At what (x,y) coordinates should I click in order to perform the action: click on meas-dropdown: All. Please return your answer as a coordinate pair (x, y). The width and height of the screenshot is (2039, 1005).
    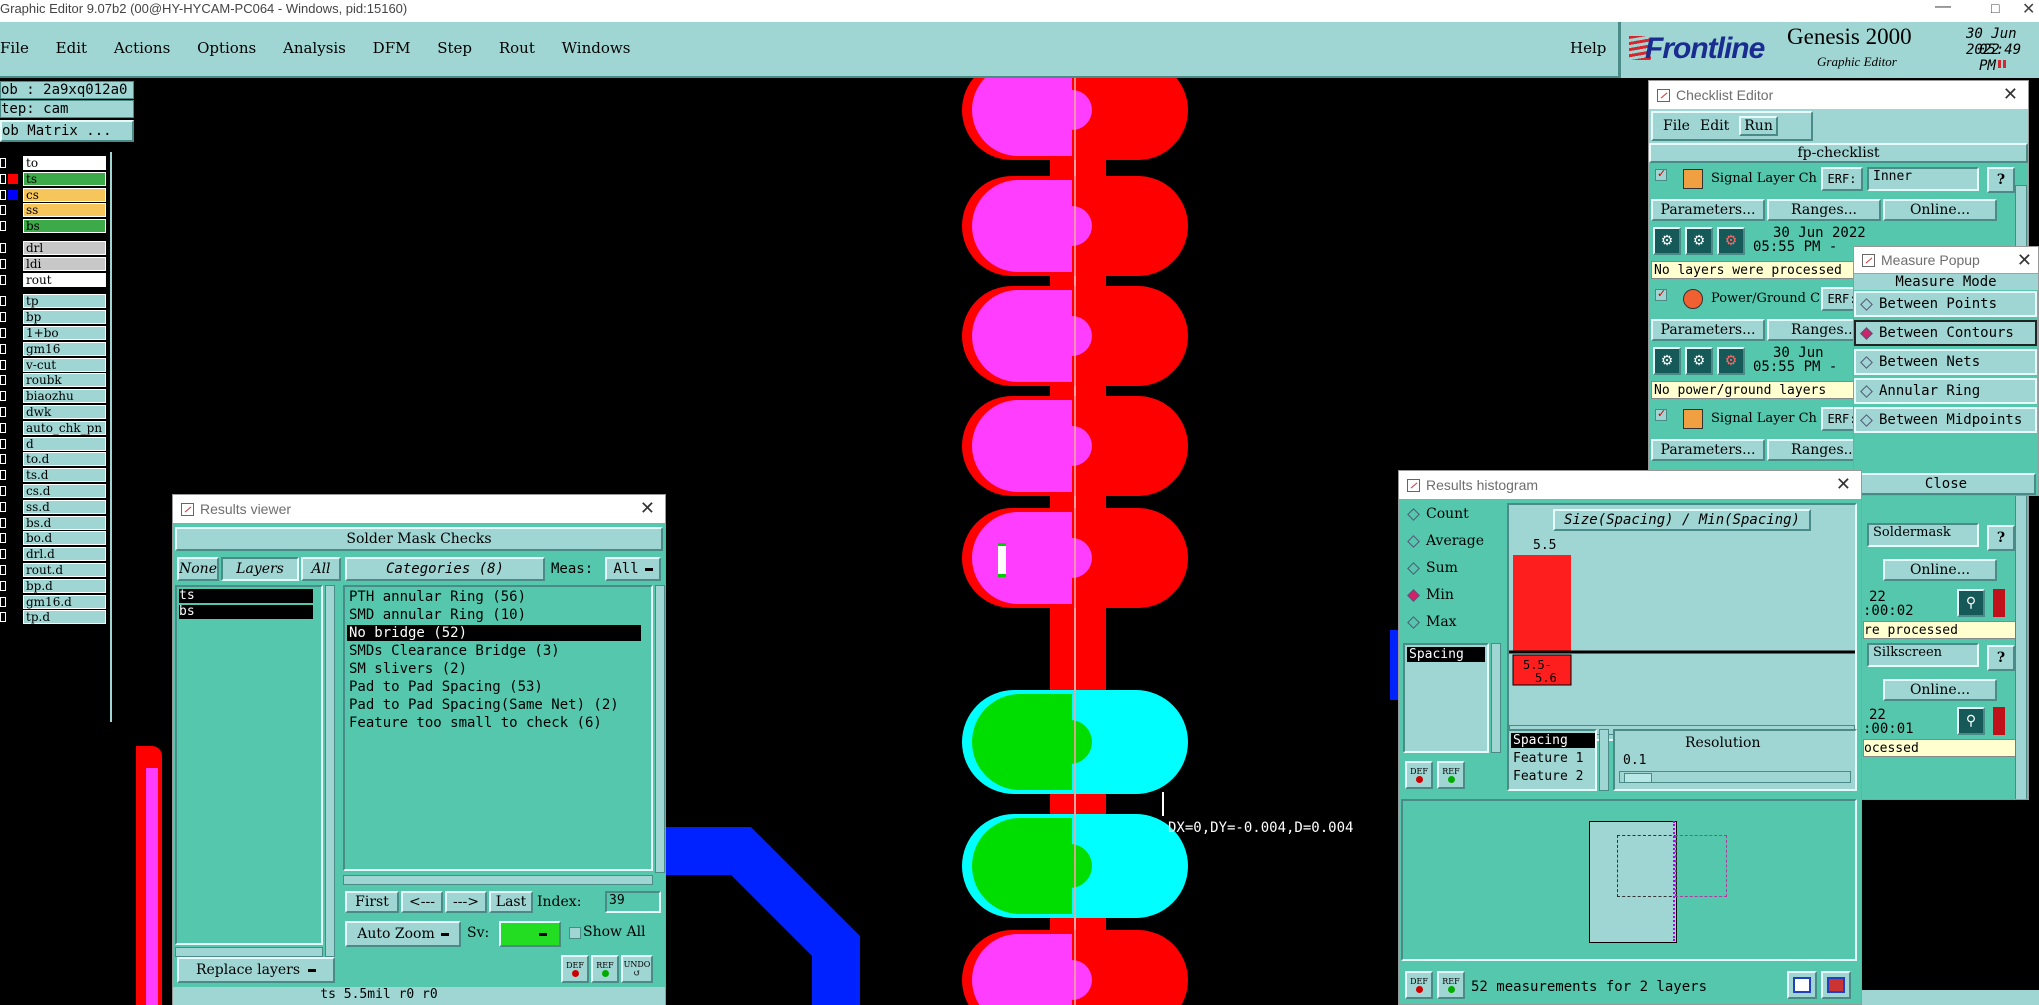
    Looking at the image, I should click on (633, 569).